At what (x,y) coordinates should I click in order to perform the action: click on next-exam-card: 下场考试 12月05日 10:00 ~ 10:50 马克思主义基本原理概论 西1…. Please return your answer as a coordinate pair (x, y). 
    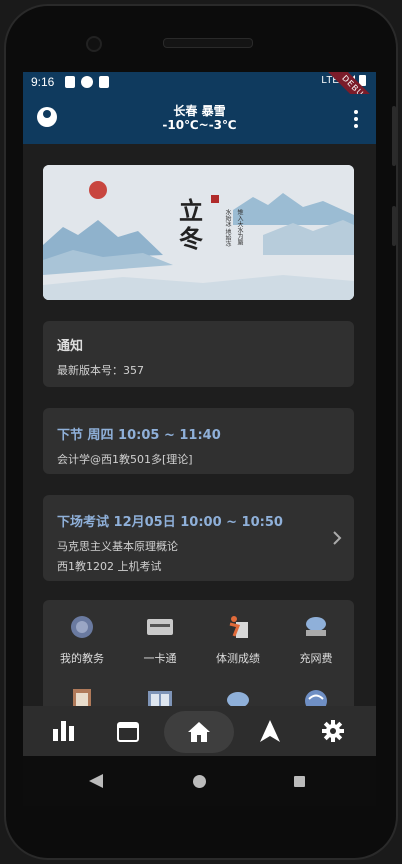
    Looking at the image, I should click on (198, 538).